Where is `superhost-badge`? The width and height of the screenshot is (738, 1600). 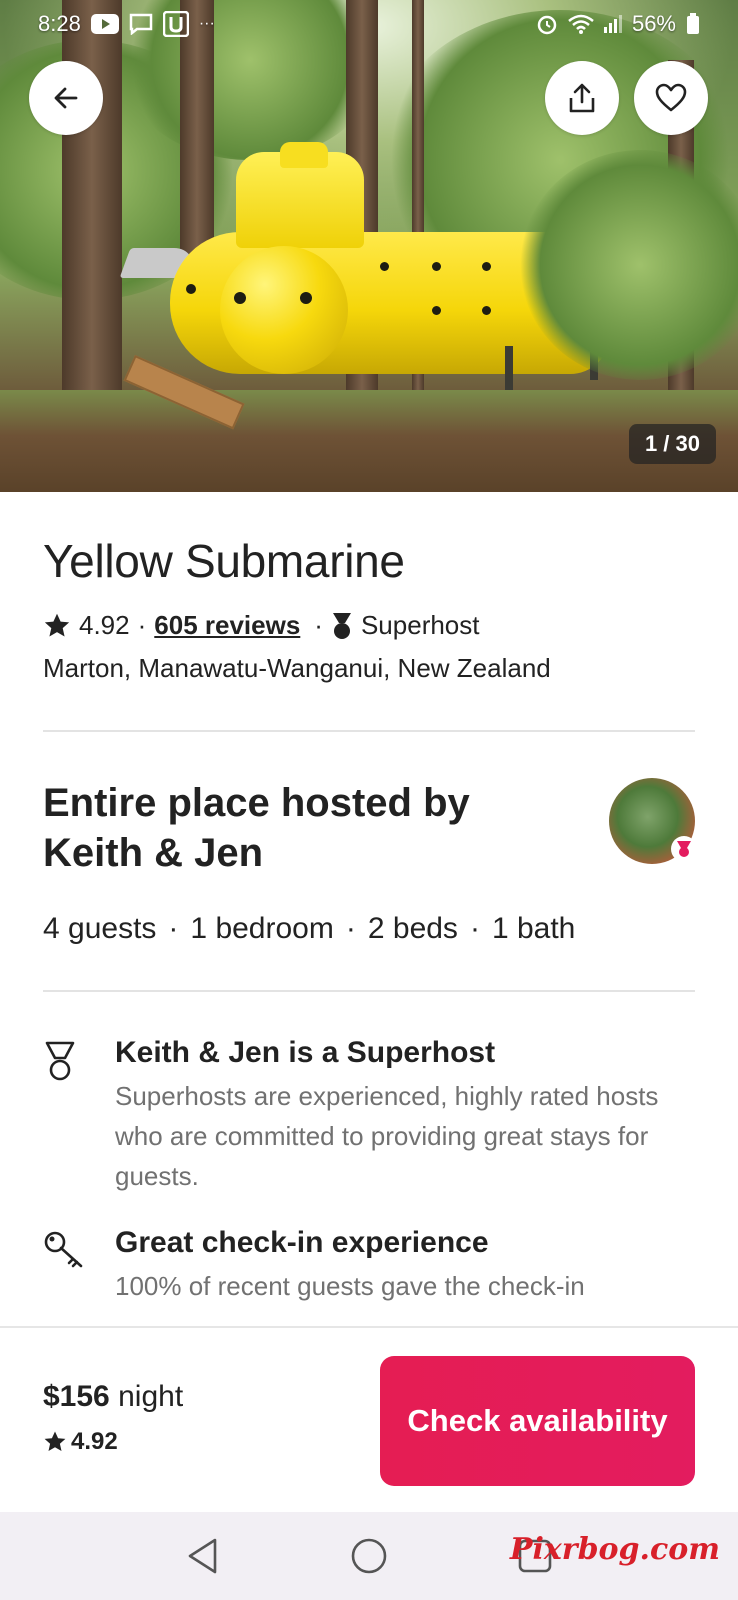
superhost-badge is located at coordinates (684, 849).